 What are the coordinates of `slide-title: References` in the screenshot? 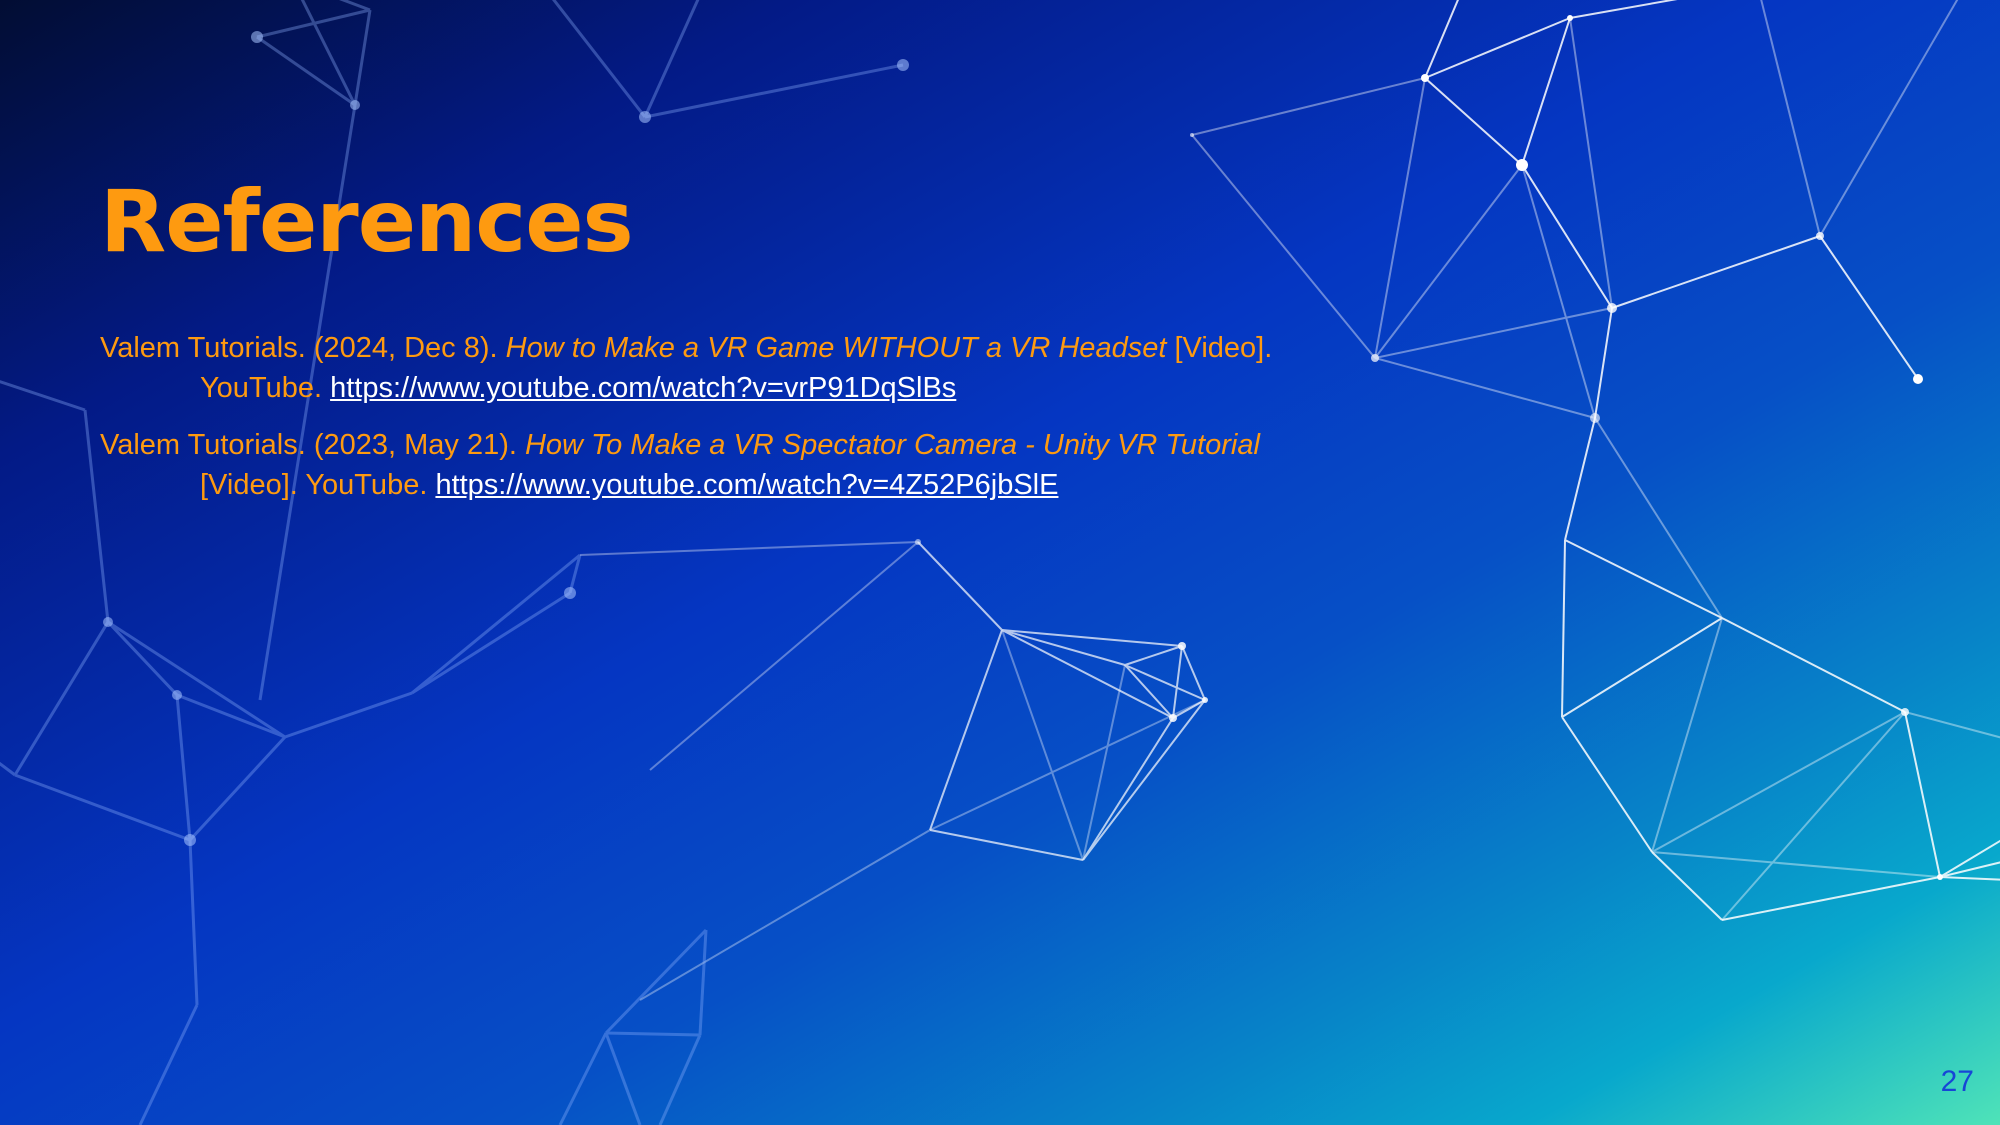 It's located at (367, 222).